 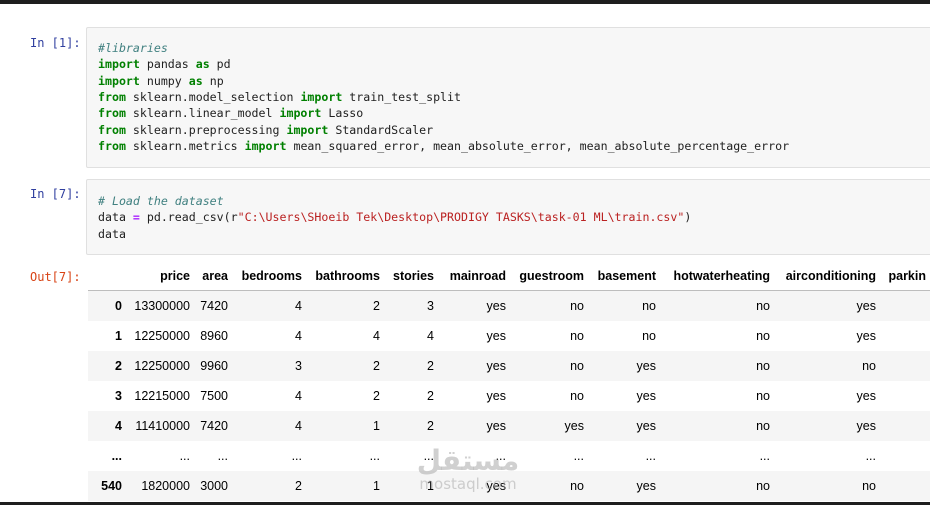 What do you see at coordinates (160, 276) in the screenshot?
I see `column-header-price: price` at bounding box center [160, 276].